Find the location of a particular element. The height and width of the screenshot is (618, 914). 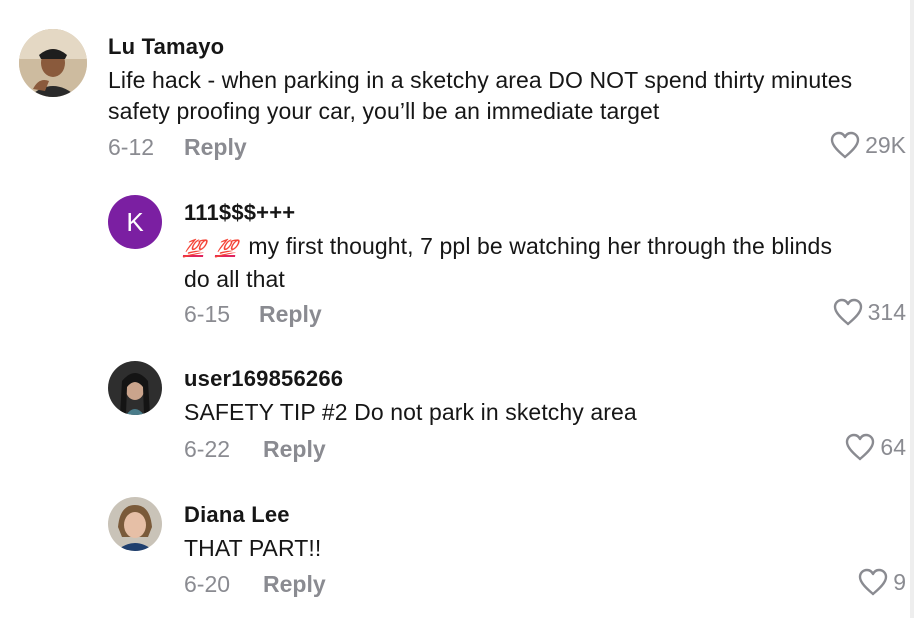

like-button: 29K is located at coordinates (868, 145).